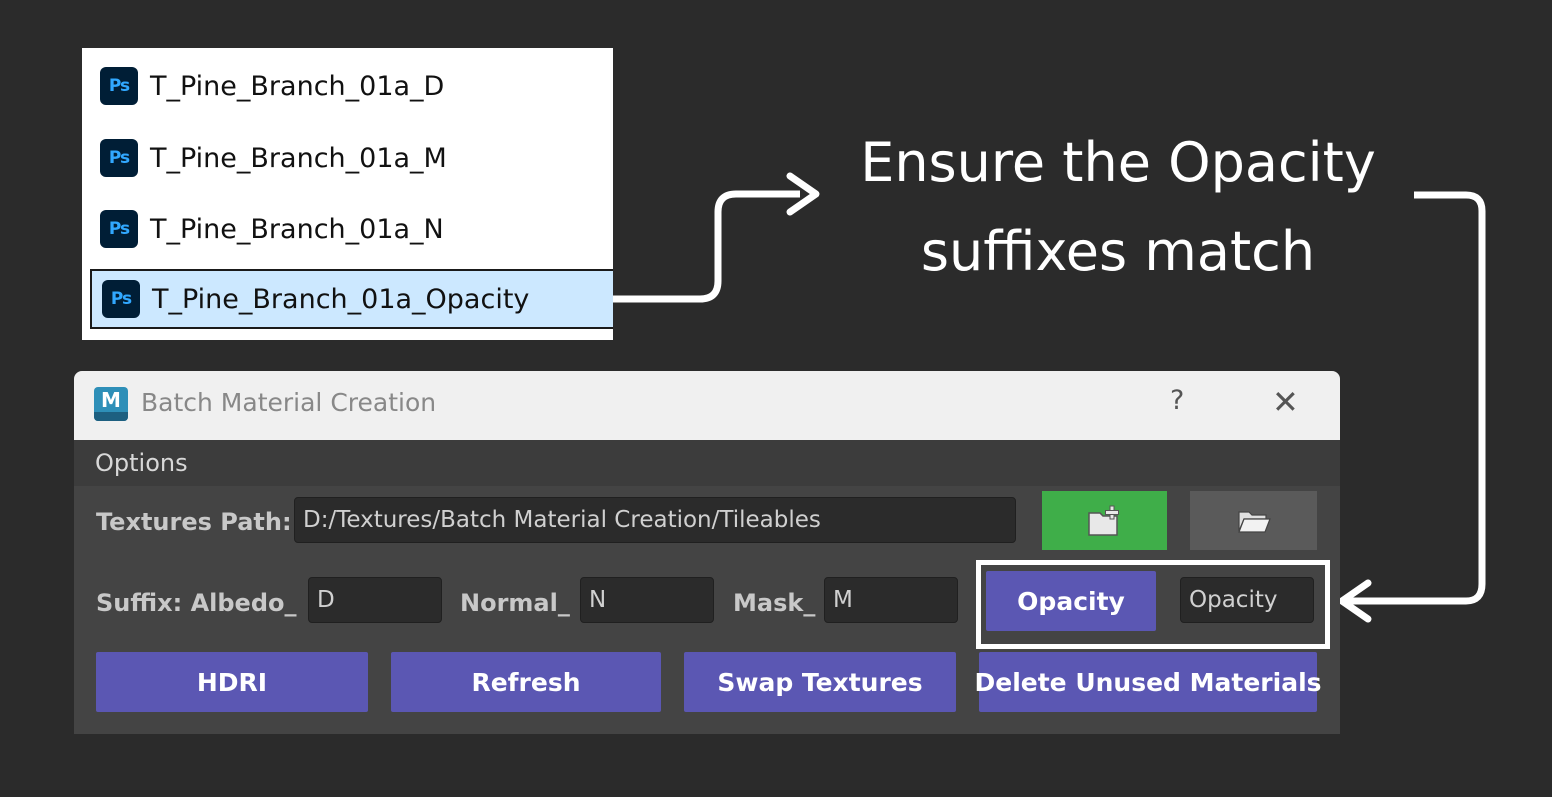  I want to click on textures-path-label: Textures Path:, so click(194, 522).